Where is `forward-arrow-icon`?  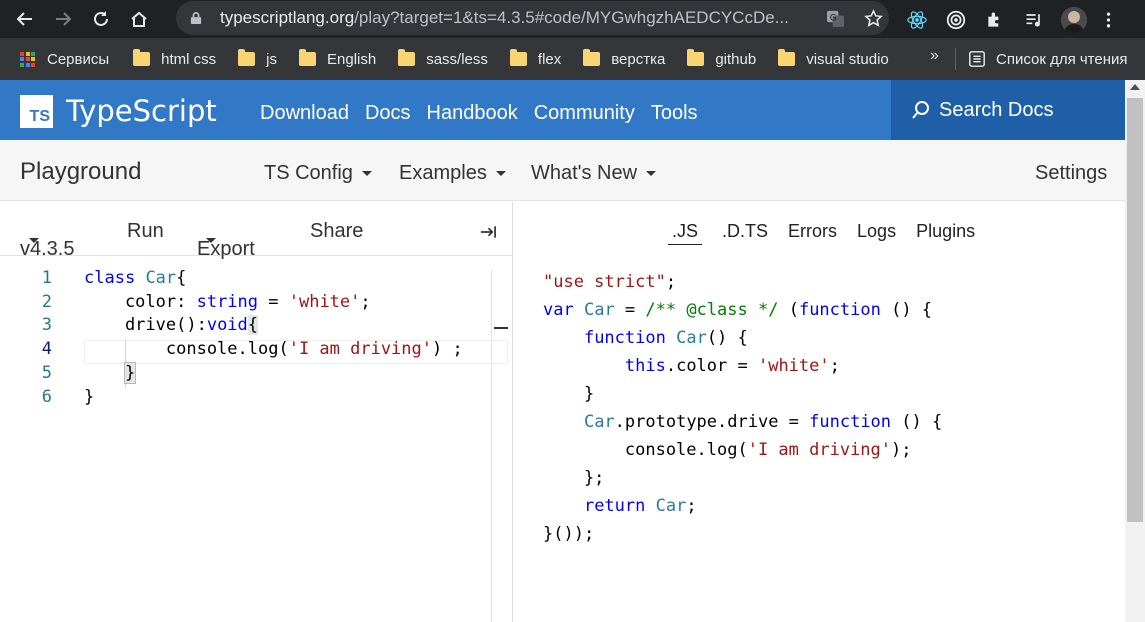
forward-arrow-icon is located at coordinates (63, 19).